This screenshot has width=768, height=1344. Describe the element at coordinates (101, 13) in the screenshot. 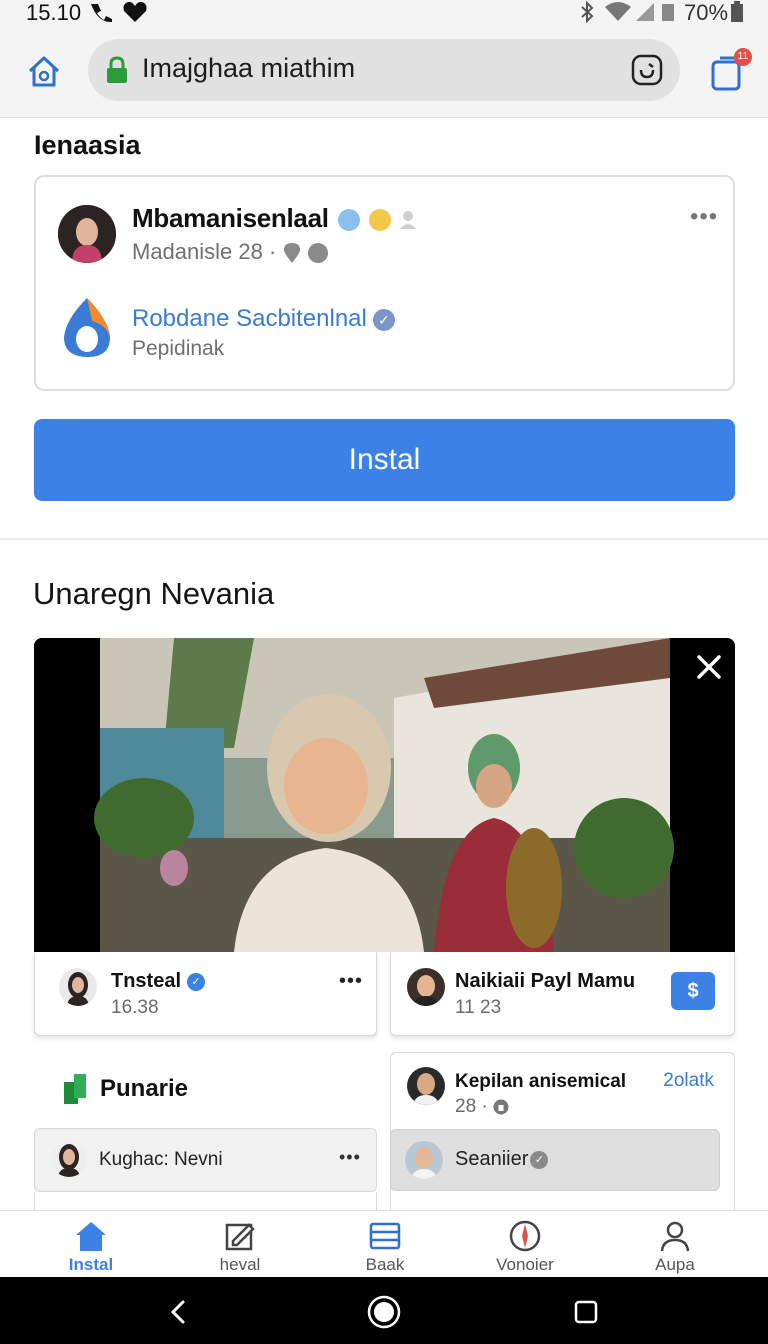

I see `missed-call-icon` at that location.